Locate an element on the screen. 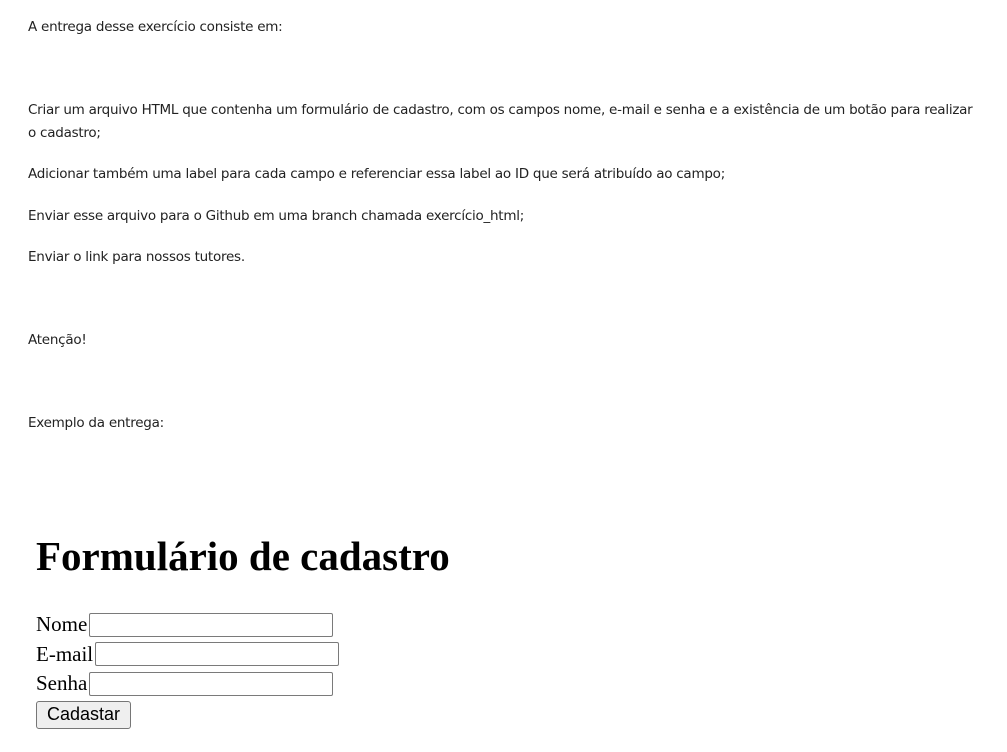 The image size is (1007, 752). email-label: E-mail is located at coordinates (65, 653).